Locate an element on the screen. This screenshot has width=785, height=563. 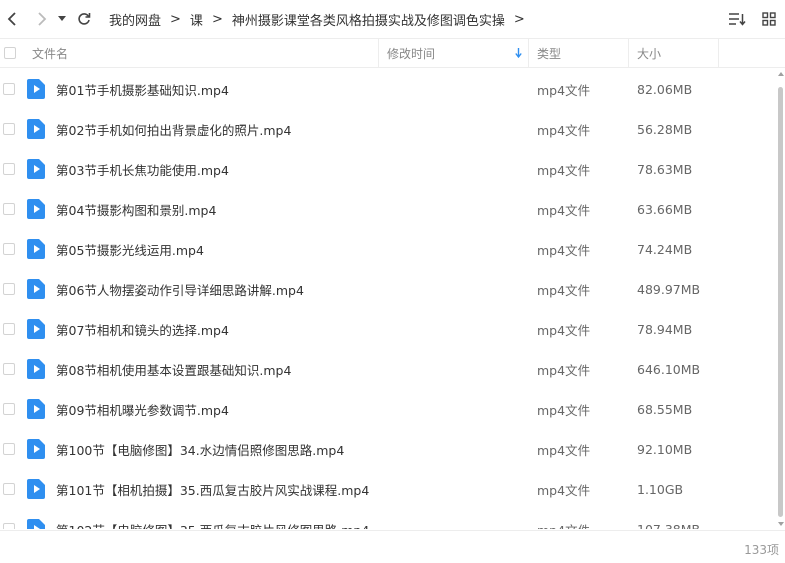
vertical-scrollbar is located at coordinates (781, 299).